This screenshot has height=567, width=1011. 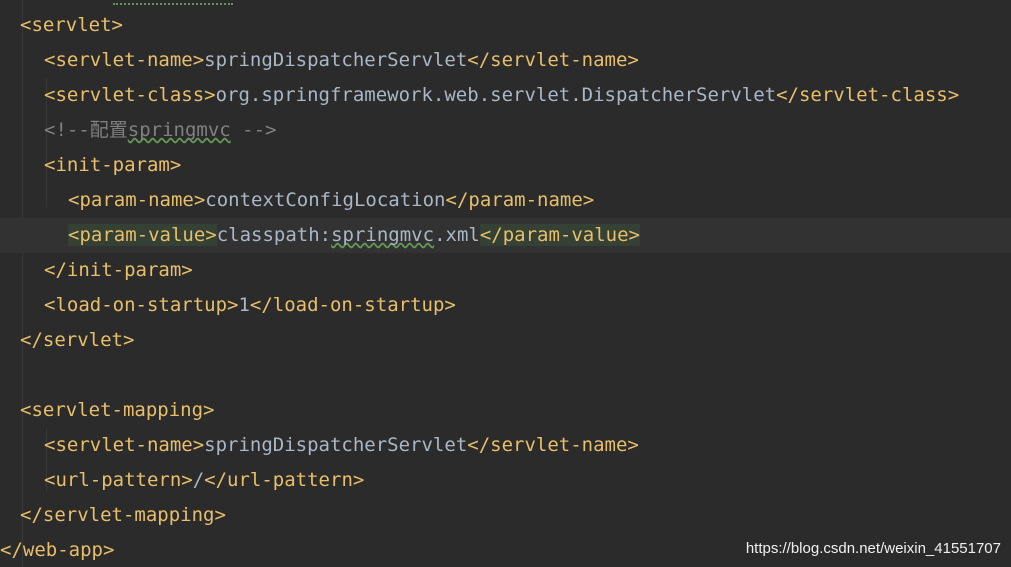 What do you see at coordinates (457, 235) in the screenshot?
I see `xml-text: .xml` at bounding box center [457, 235].